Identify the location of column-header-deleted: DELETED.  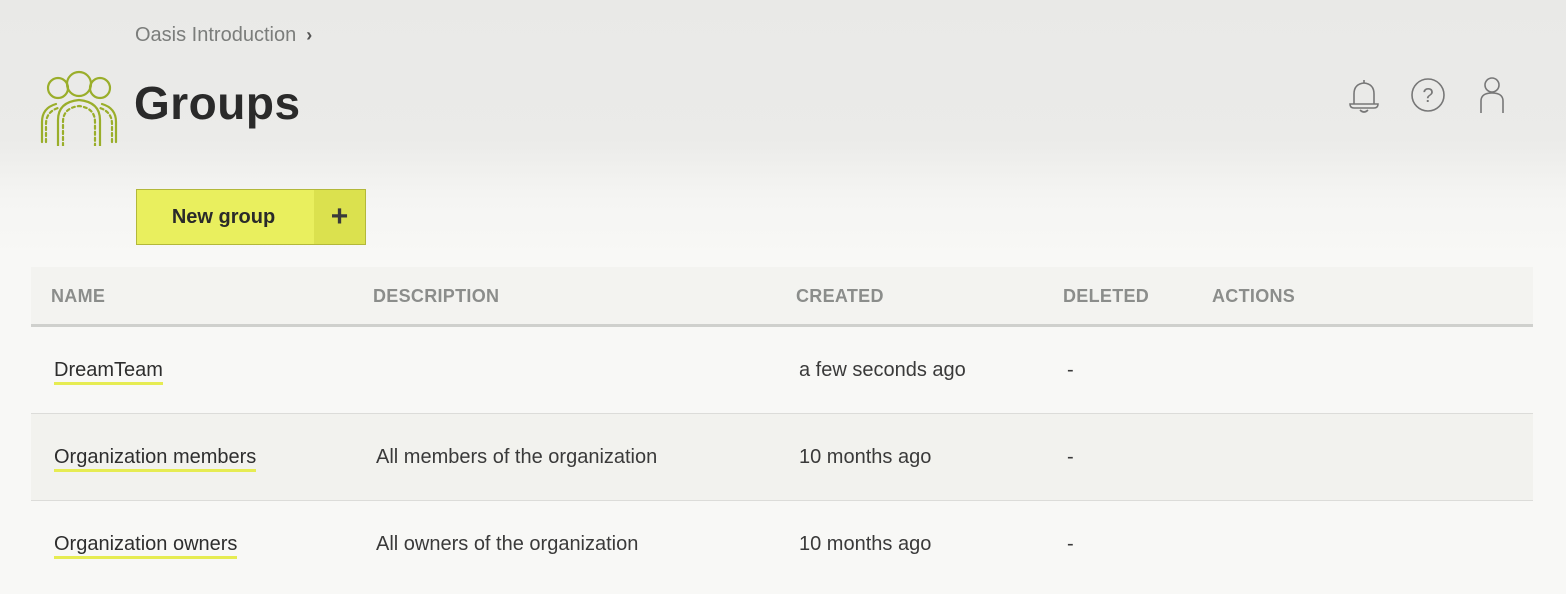
(1106, 296).